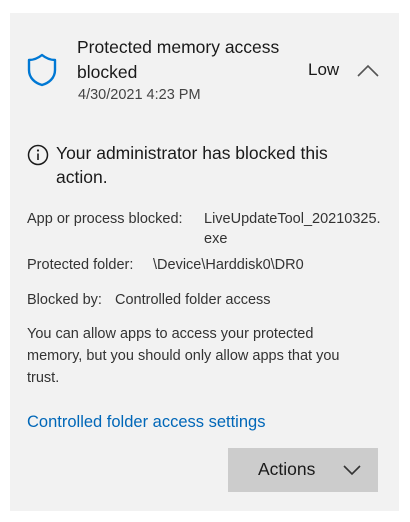 The width and height of the screenshot is (410, 522). I want to click on detail-folder-row: Protected folder: \Device\Harddisk0\DR0, so click(207, 266).